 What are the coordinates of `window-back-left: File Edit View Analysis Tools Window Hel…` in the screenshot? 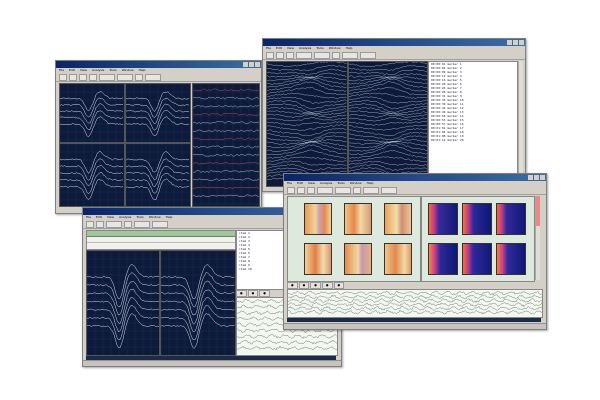 It's located at (158, 137).